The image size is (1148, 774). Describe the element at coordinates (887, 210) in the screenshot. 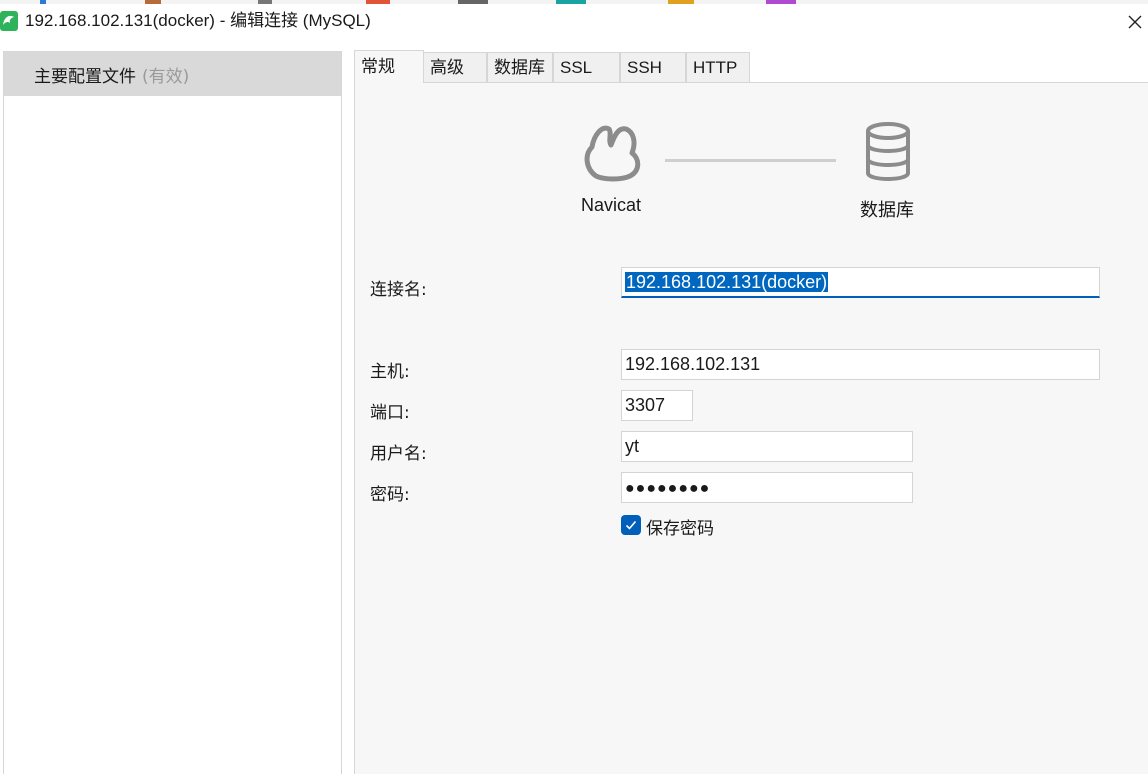

I see `database-label: 数据库` at that location.